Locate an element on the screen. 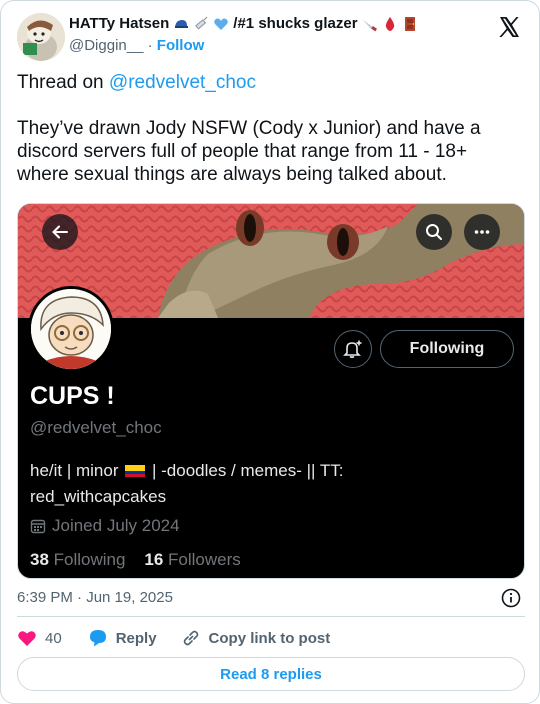 This screenshot has height=704, width=540. tweet-actions: 40 Reply Copy link to post is located at coordinates (173, 638).